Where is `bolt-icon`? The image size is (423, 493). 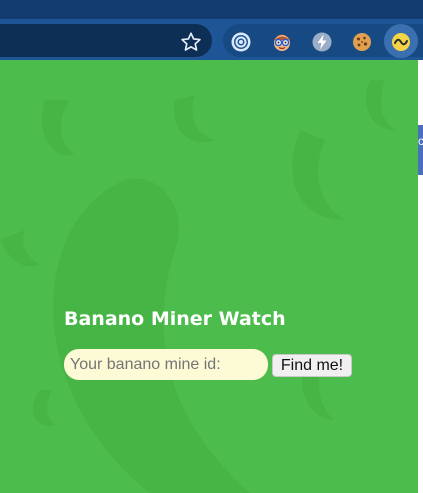 bolt-icon is located at coordinates (322, 42).